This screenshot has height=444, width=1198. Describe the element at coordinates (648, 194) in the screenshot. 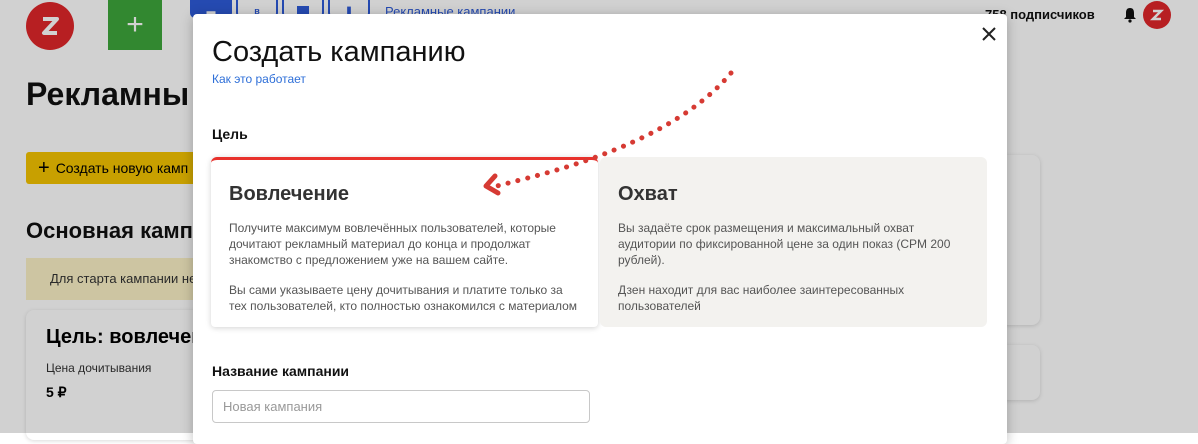

I see `goal-option-title: Охват` at that location.